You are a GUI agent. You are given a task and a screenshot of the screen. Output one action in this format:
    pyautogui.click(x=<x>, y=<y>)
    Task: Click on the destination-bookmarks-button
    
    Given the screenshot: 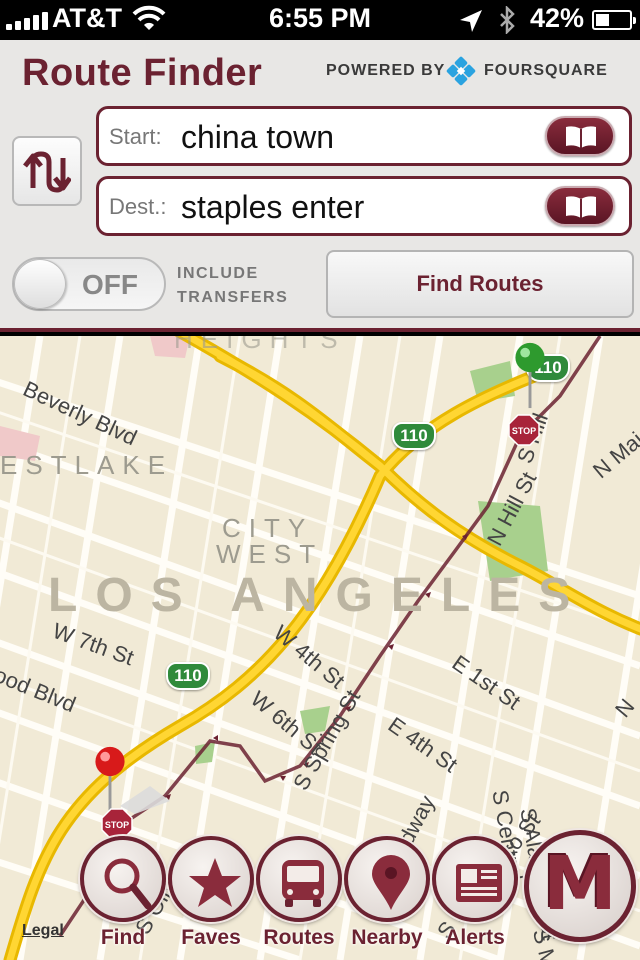 What is the action you would take?
    pyautogui.click(x=580, y=206)
    